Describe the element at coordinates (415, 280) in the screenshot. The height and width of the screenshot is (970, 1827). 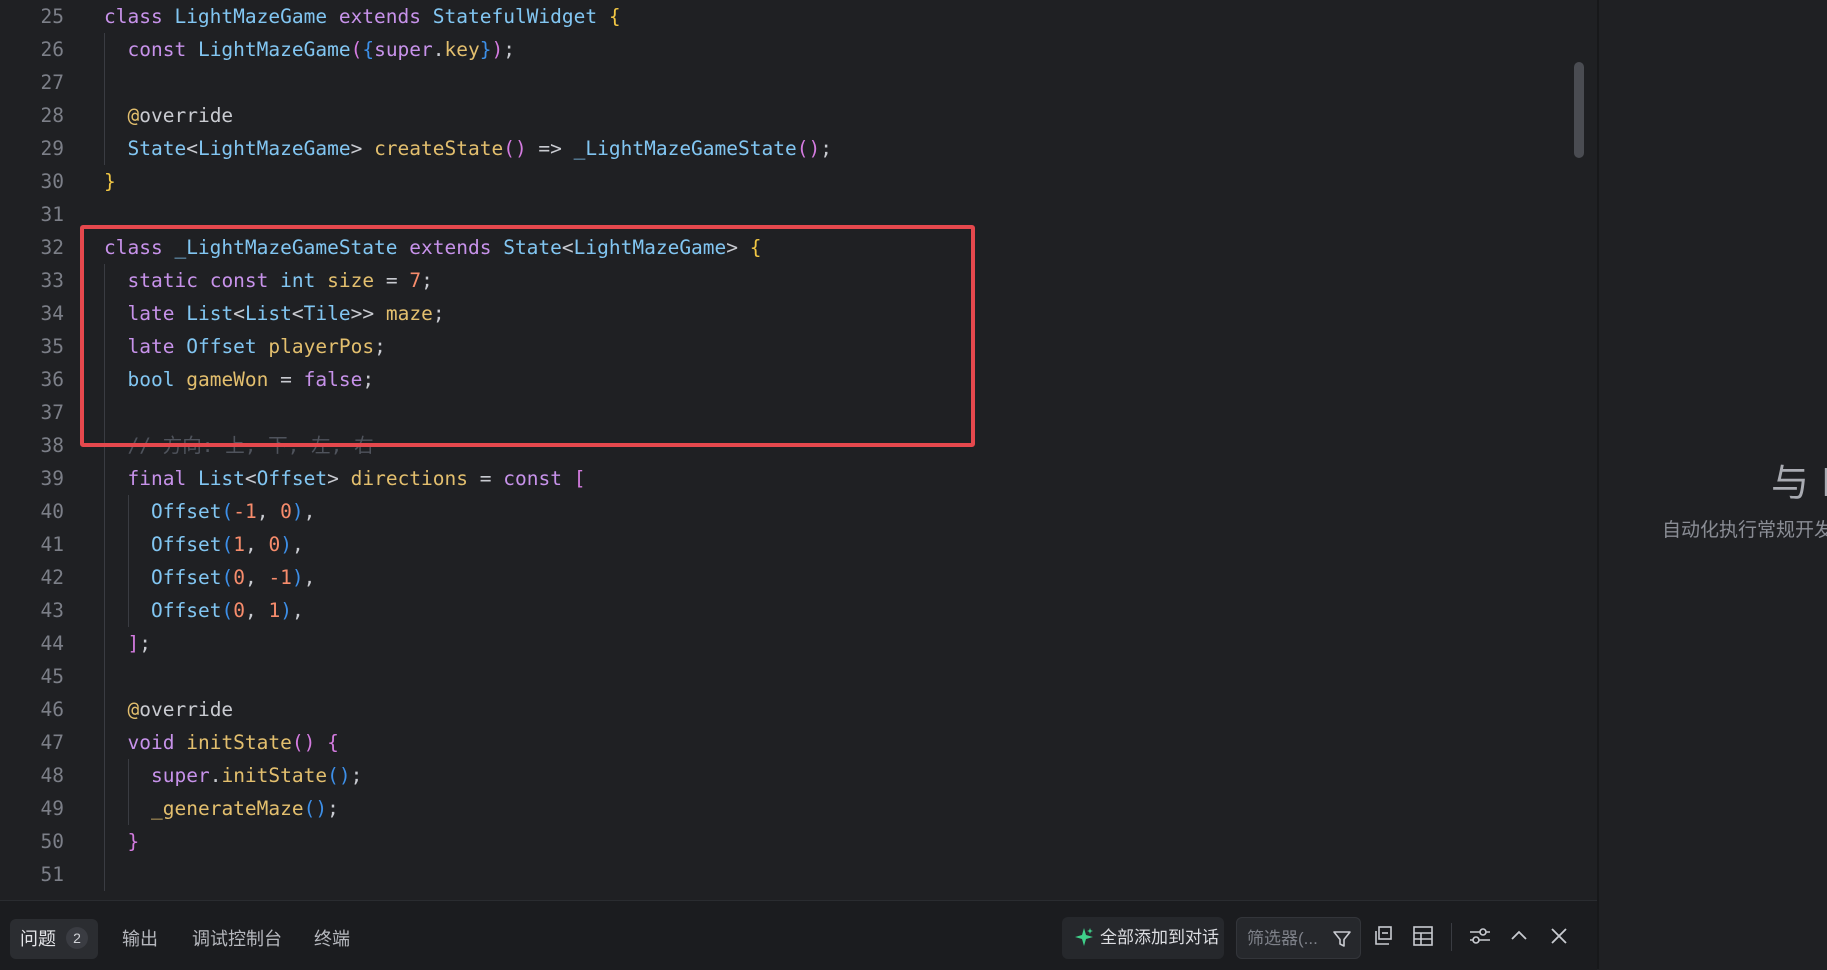
I see `code-token: 7` at that location.